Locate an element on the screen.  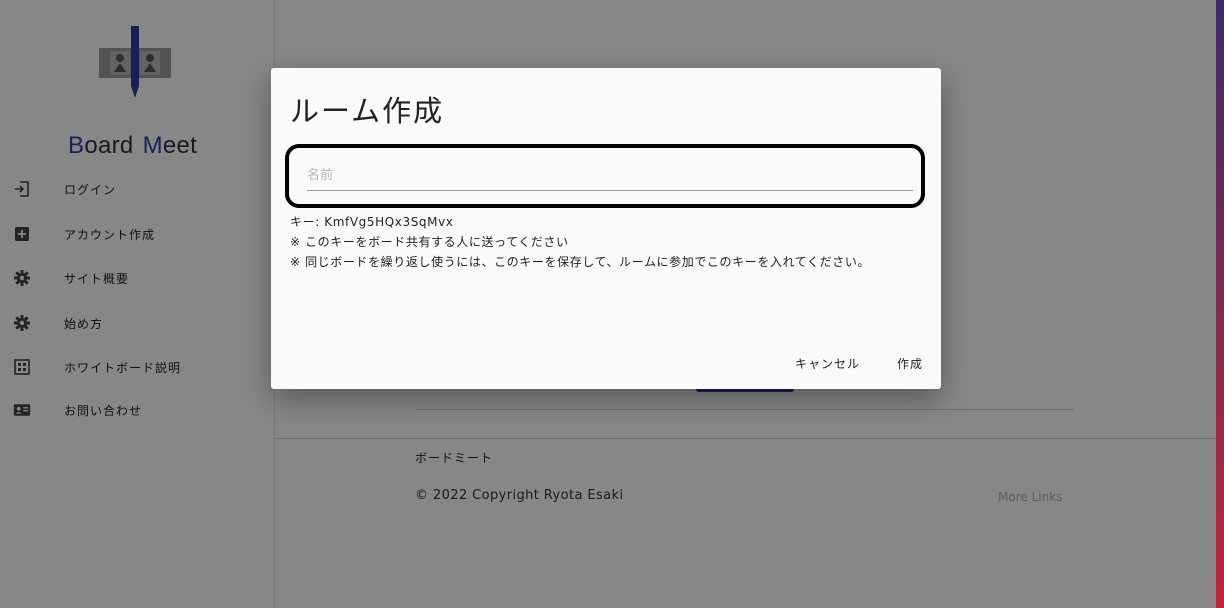
input-underline is located at coordinates (610, 190).